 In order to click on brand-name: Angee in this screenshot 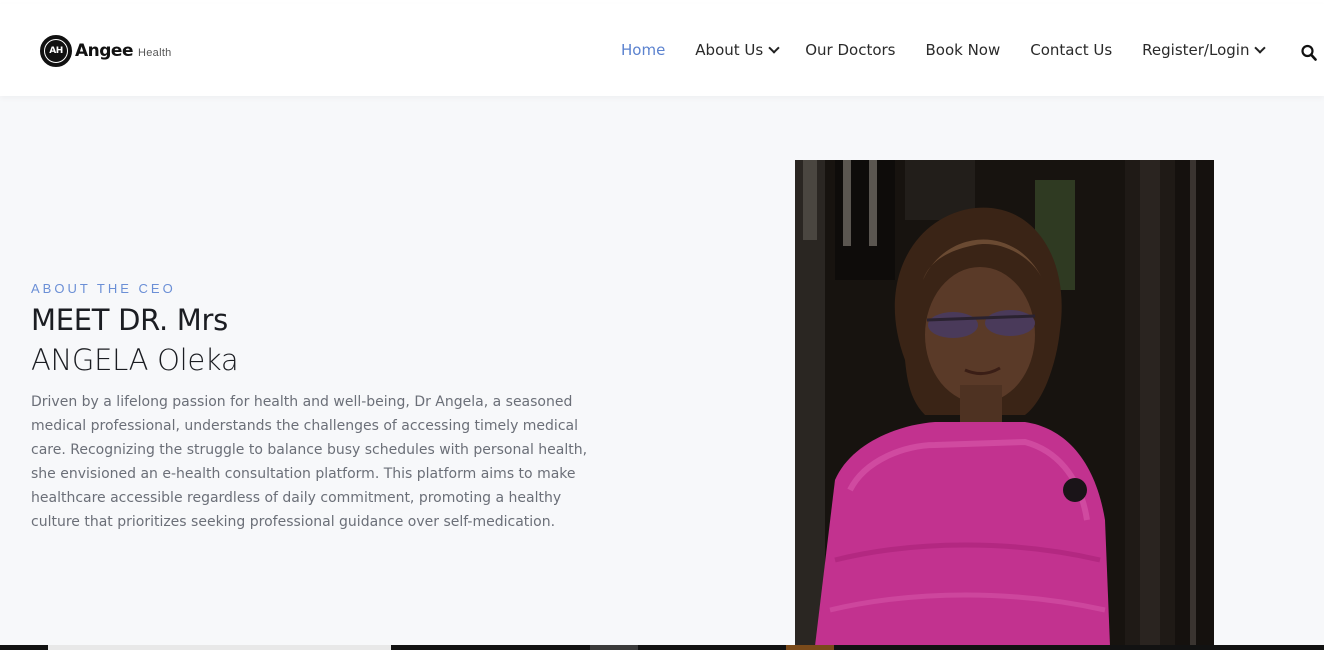, I will do `click(104, 51)`.